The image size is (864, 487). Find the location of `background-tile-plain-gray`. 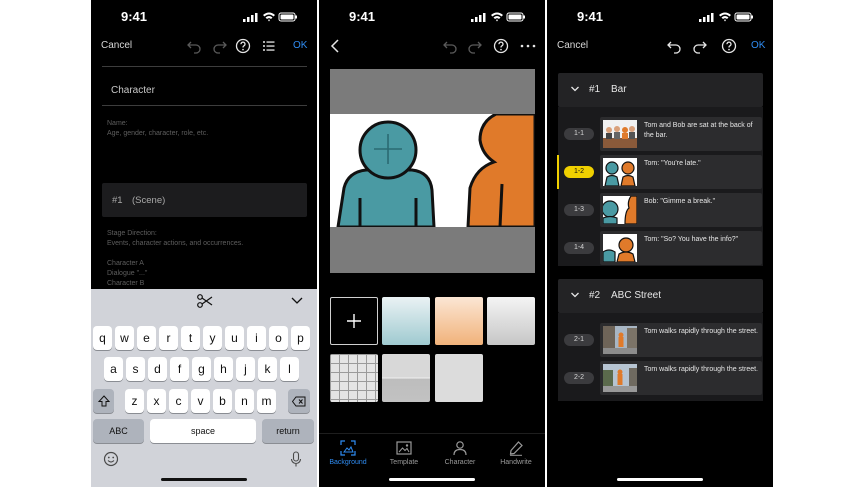

background-tile-plain-gray is located at coordinates (459, 378).